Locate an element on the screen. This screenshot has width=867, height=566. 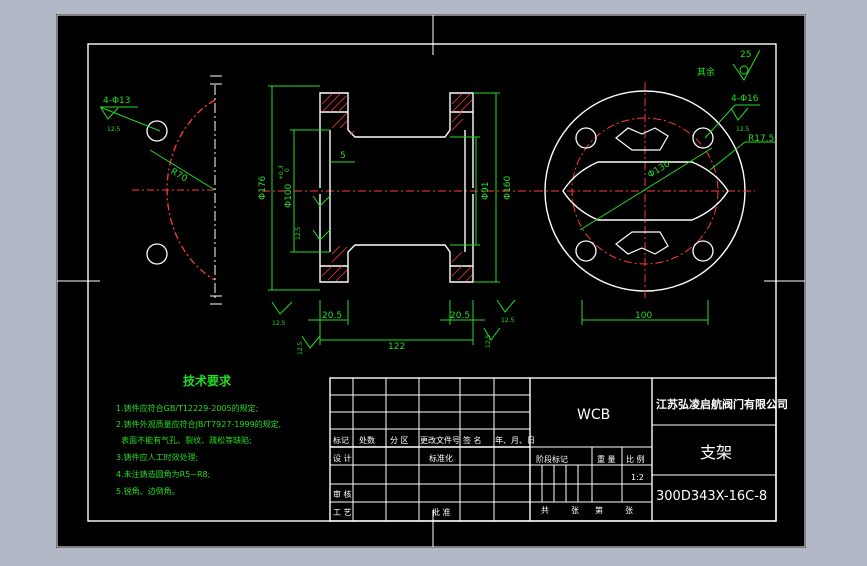
roughness-e: 12.5 is located at coordinates (488, 341).